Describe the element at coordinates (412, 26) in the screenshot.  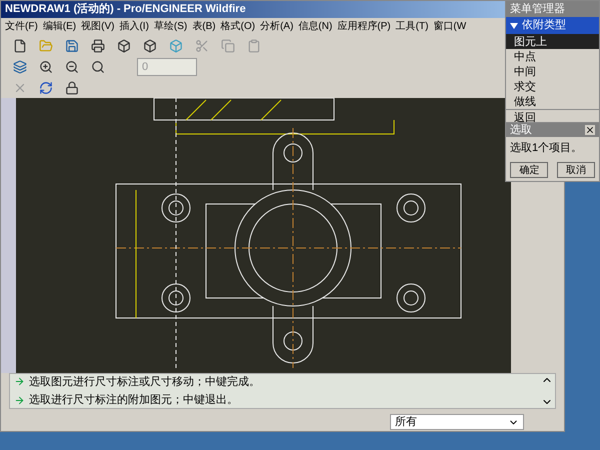
I see `menu-item: 工具(T)` at that location.